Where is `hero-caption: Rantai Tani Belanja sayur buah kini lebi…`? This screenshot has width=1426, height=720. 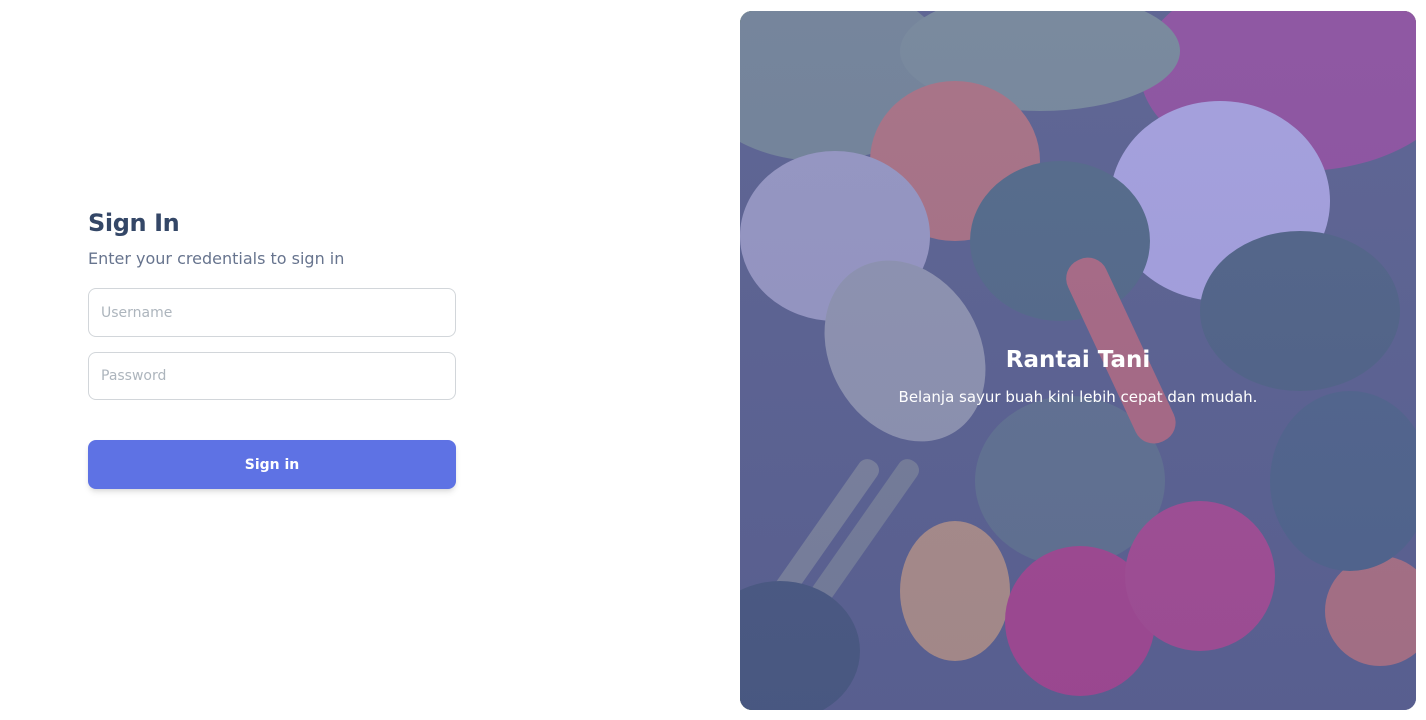
hero-caption: Rantai Tani Belanja sayur buah kini lebi… is located at coordinates (1078, 376).